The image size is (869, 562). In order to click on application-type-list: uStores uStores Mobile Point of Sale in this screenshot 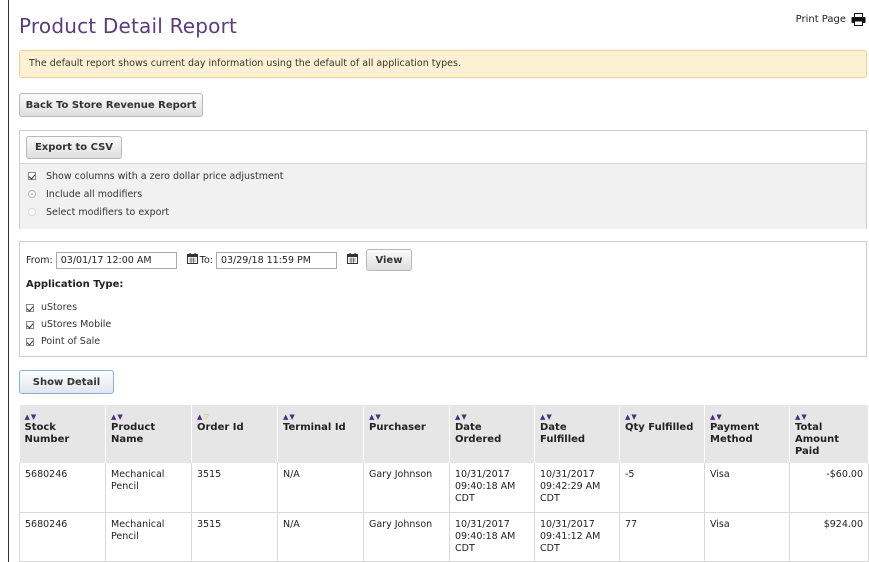, I will do `click(68, 324)`.